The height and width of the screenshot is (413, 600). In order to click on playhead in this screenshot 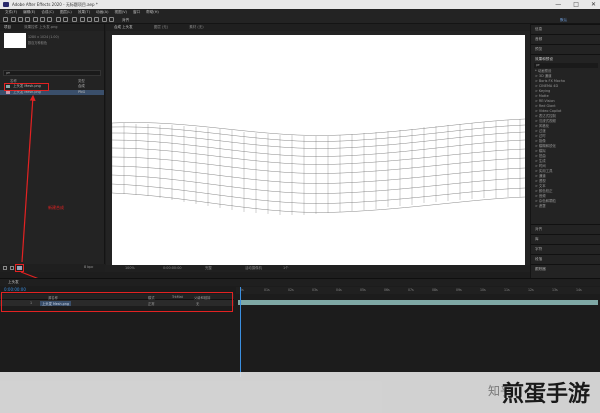, I will do `click(240, 332)`.